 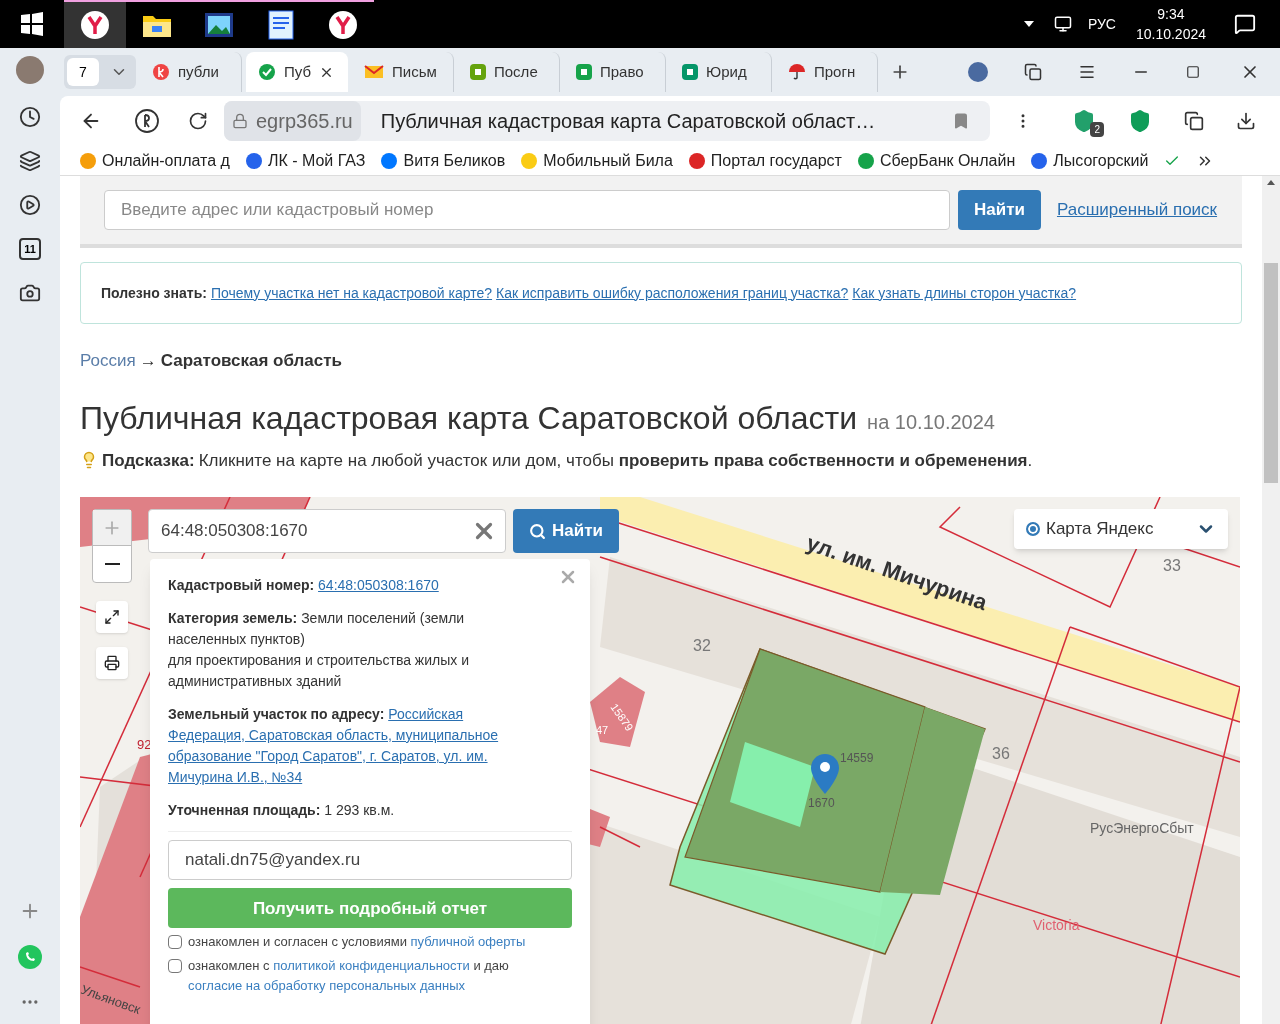 What do you see at coordinates (1033, 72) in the screenshot?
I see `tabs-icon` at bounding box center [1033, 72].